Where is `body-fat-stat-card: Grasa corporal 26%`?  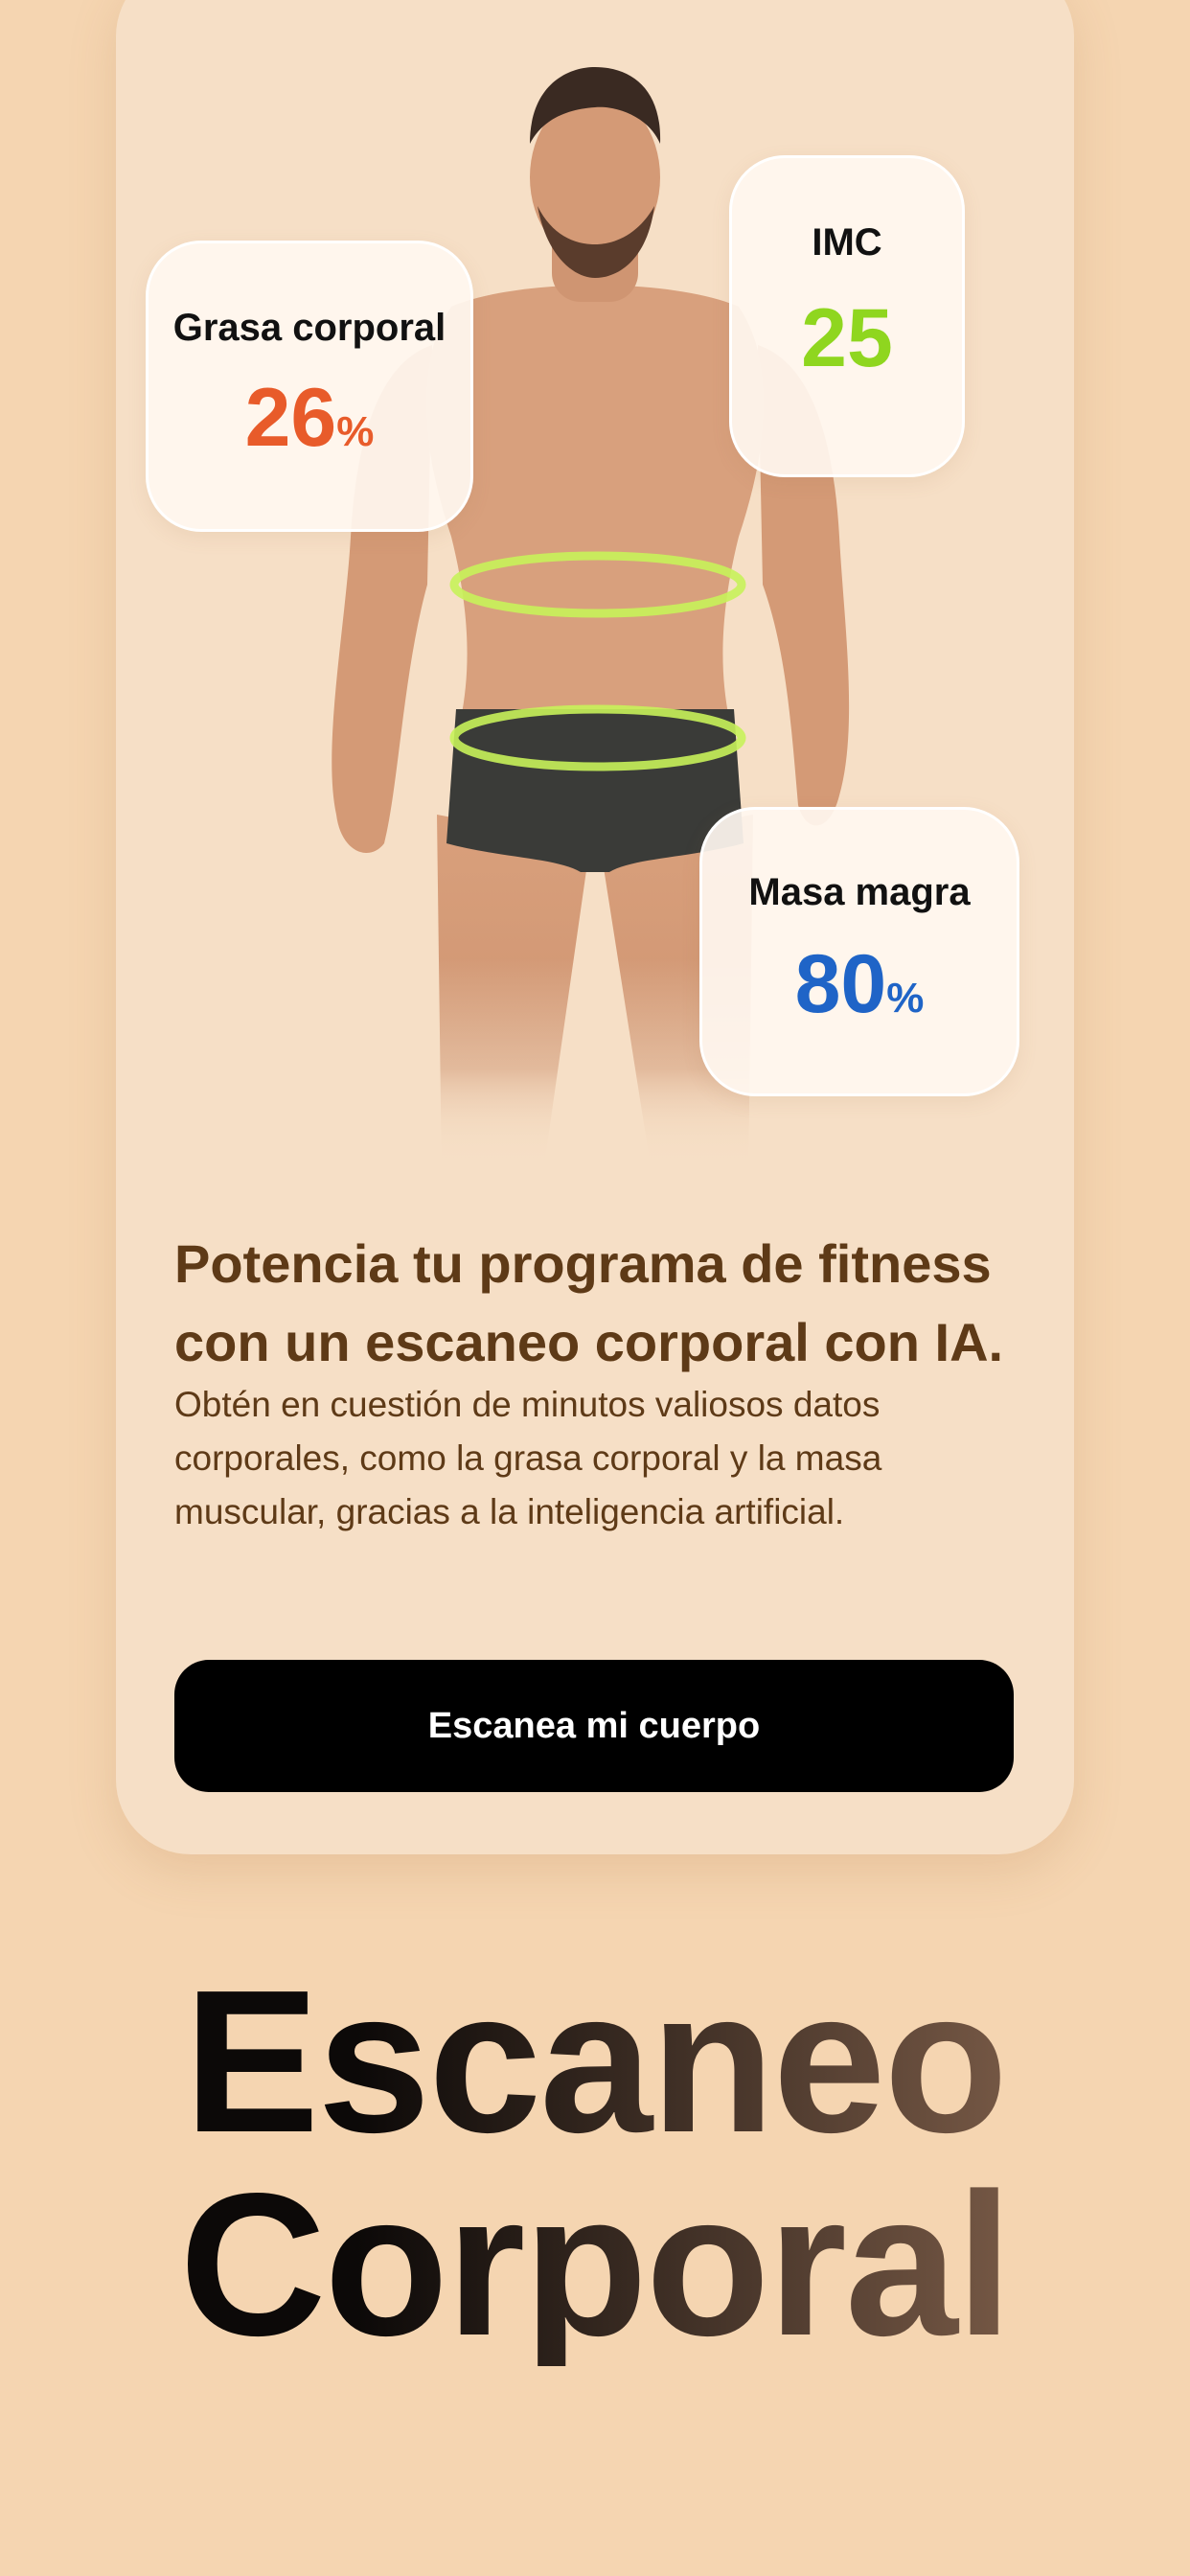
body-fat-stat-card: Grasa corporal 26% is located at coordinates (310, 386).